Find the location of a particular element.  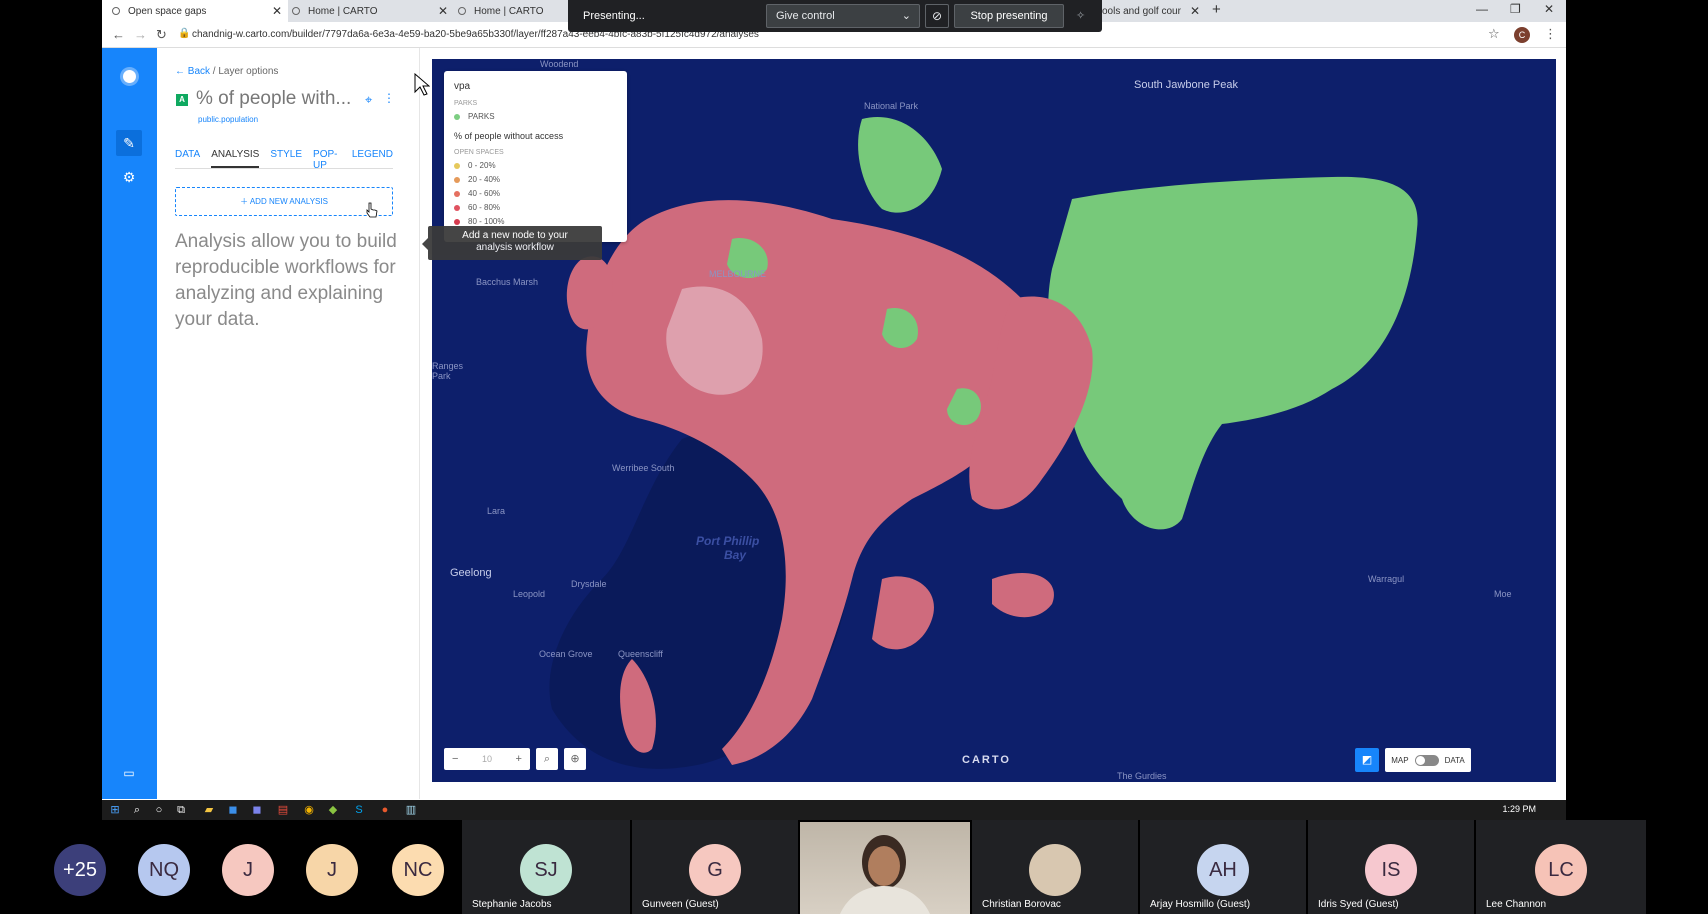

tab-legend: LEGEND is located at coordinates (372, 156).